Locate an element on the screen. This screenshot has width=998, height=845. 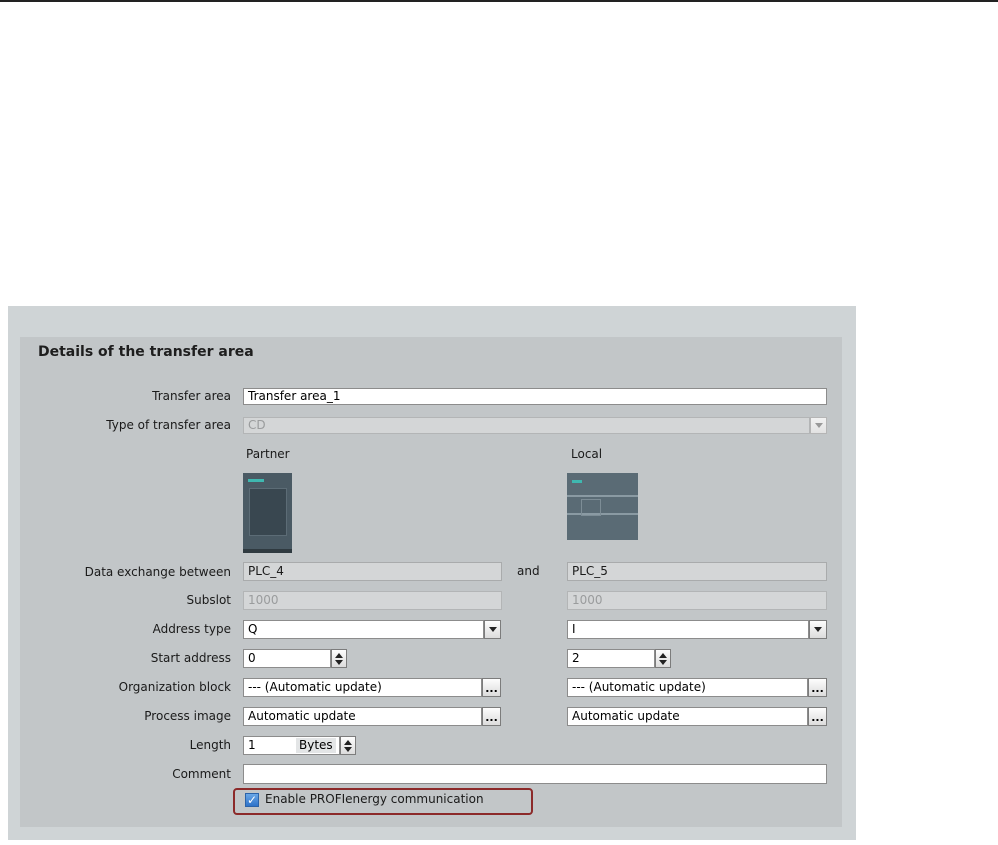
partner-organization-block-field: --- (Automatic update) is located at coordinates (362, 687).